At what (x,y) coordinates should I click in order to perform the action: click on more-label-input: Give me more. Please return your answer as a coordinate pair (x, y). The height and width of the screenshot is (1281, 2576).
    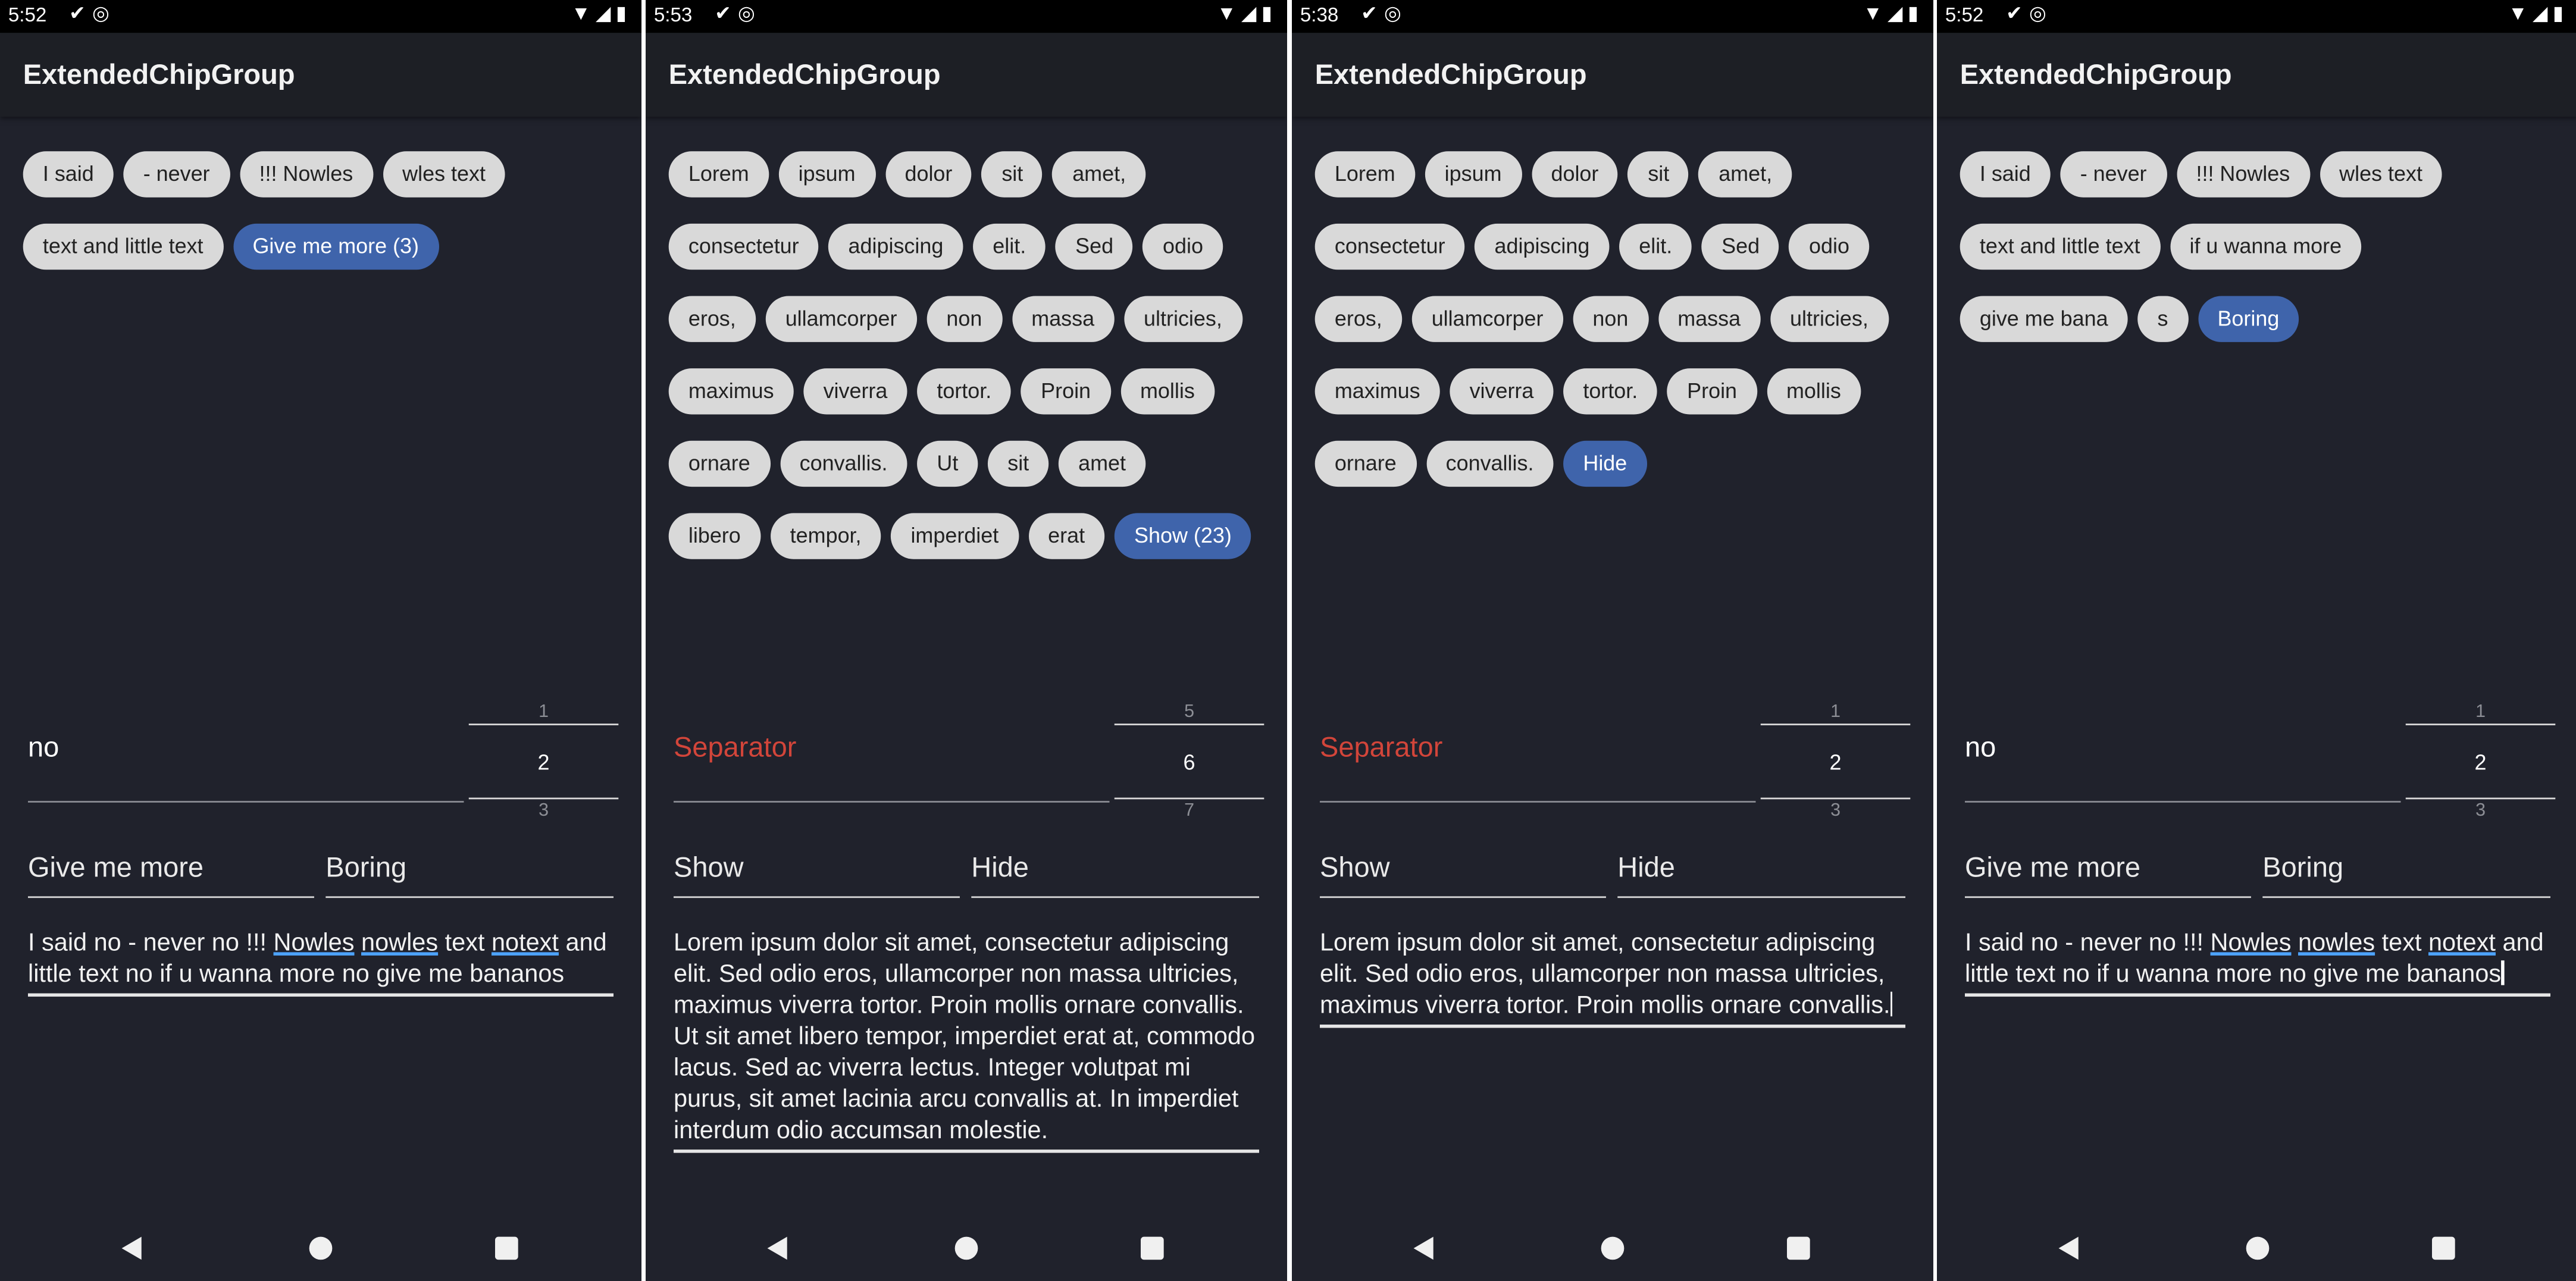
    Looking at the image, I should click on (170, 875).